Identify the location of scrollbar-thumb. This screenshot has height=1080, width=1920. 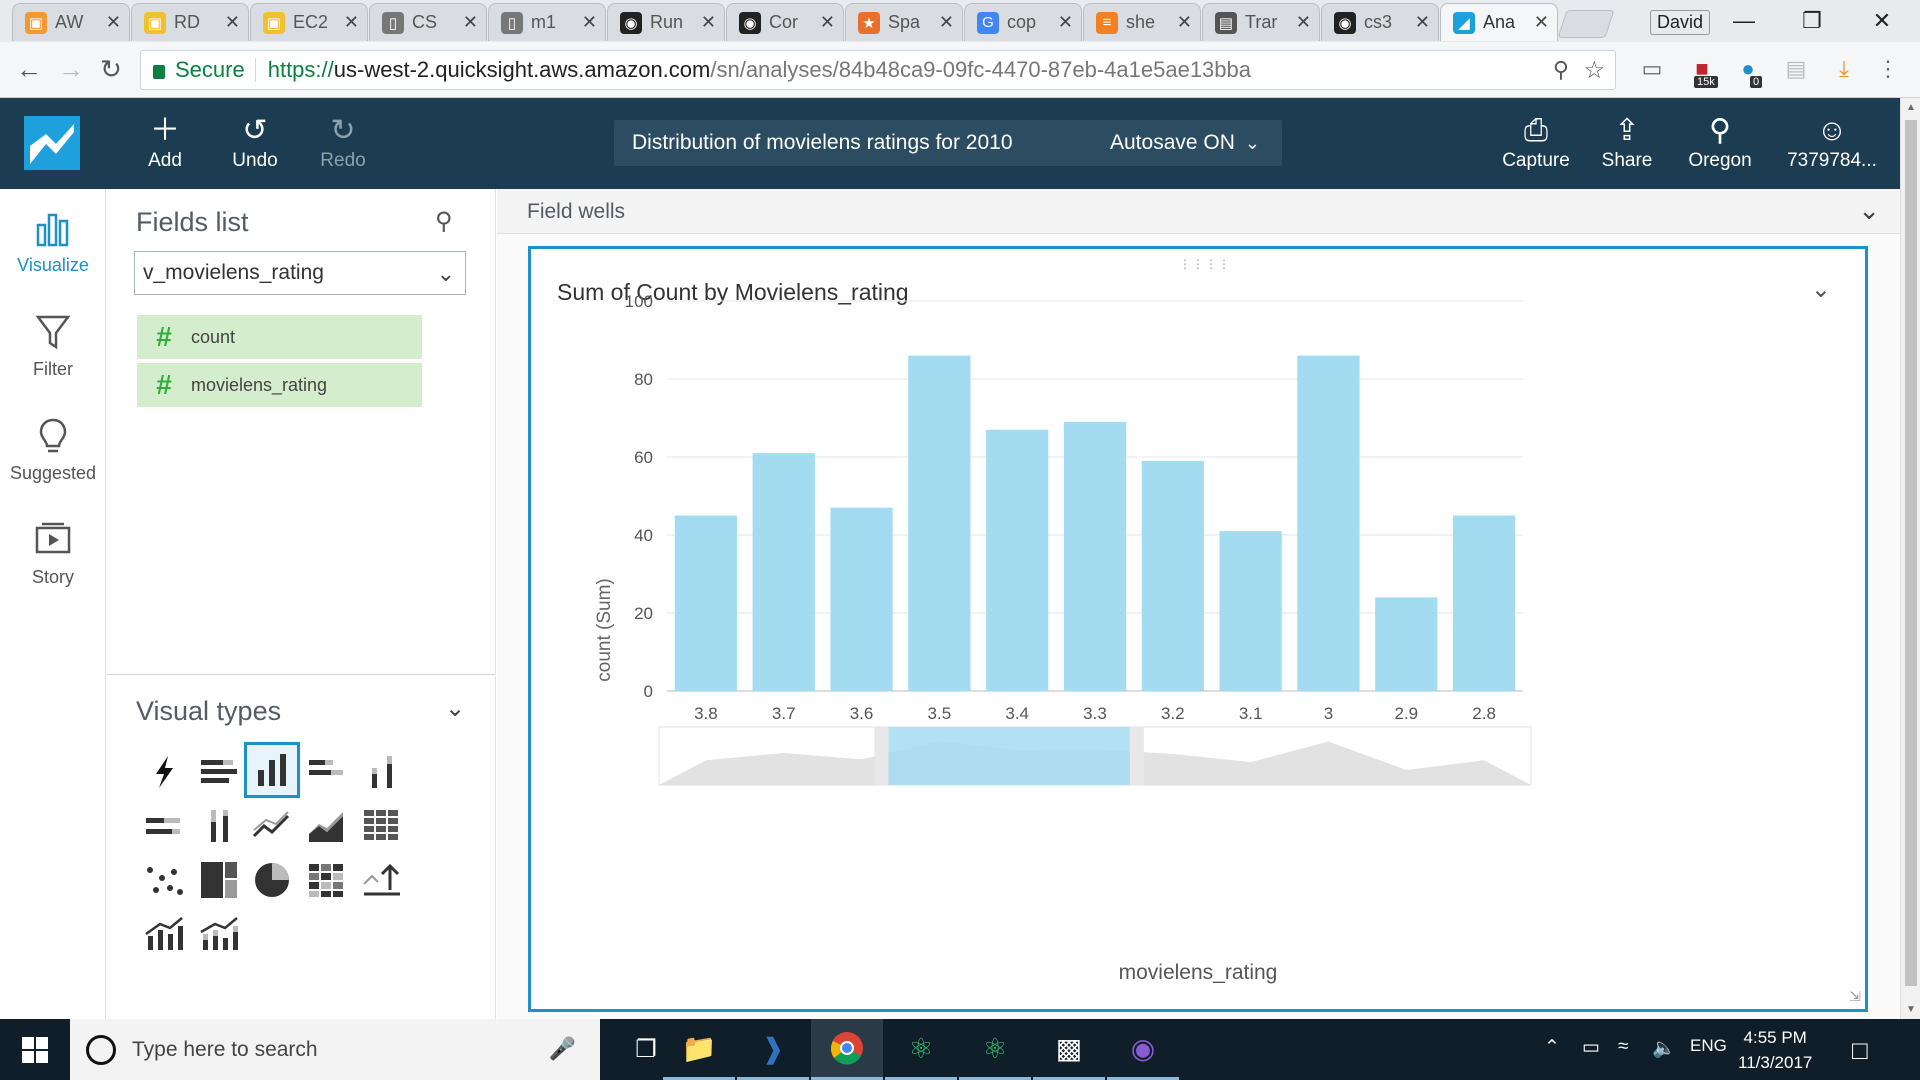
(1911, 553).